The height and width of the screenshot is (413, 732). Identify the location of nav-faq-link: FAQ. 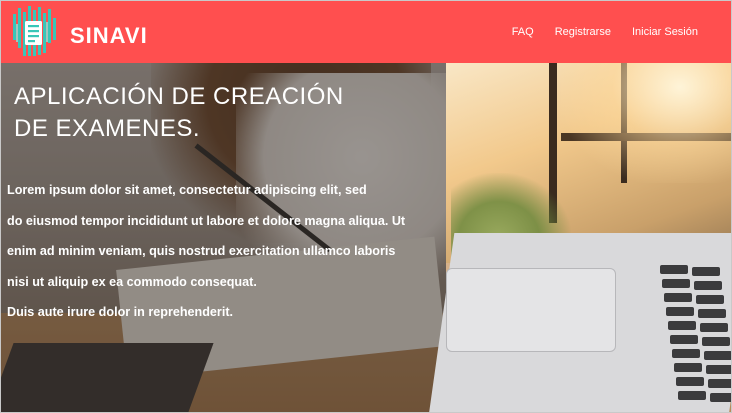
(523, 32).